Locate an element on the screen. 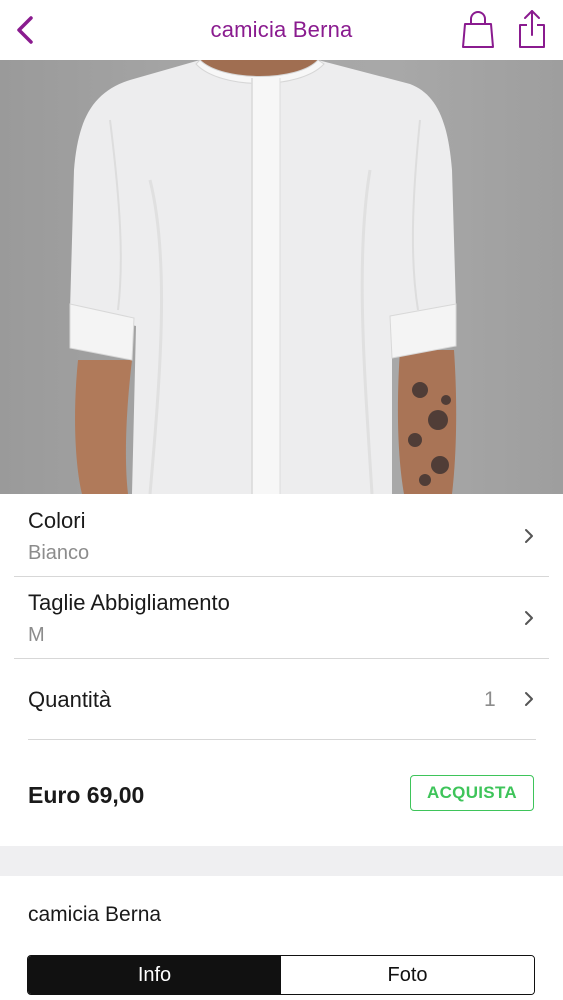 The image size is (563, 1000). share-icon is located at coordinates (532, 29).